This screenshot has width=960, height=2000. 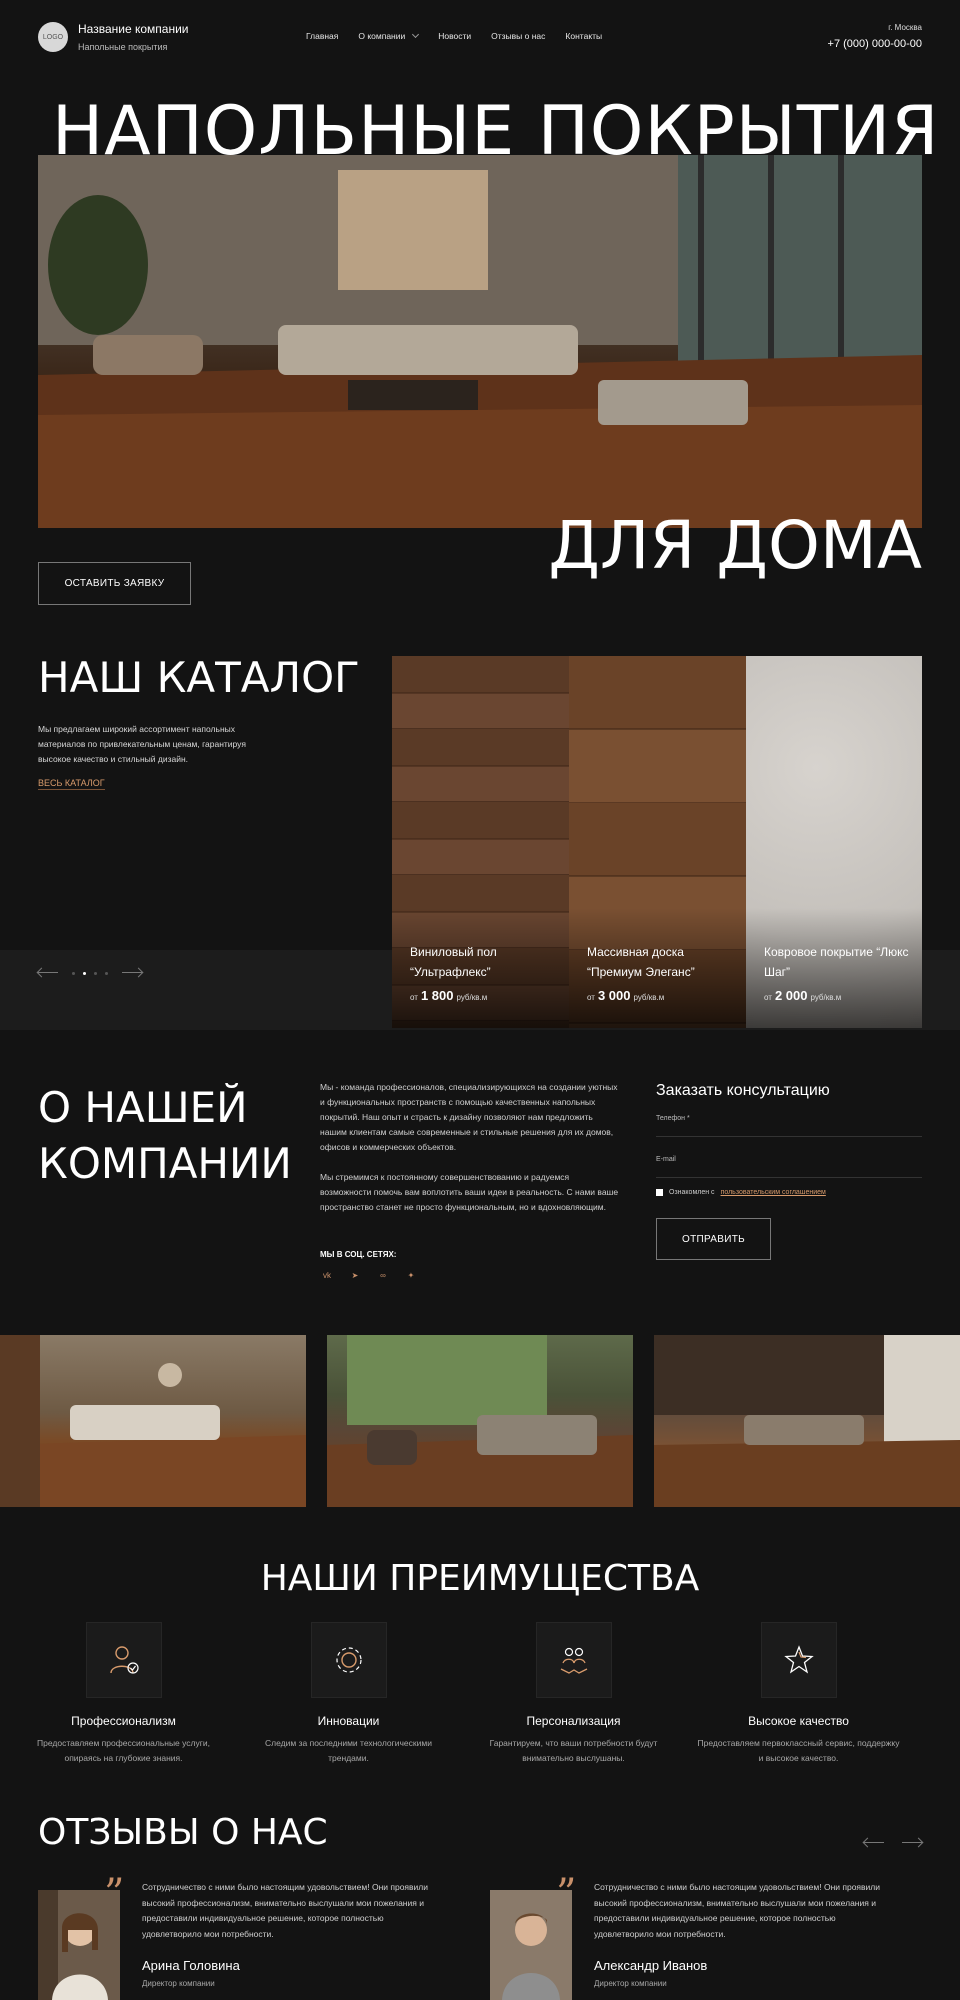 I want to click on card-title: Виниловый пол “Ультрафлекс”, so click(x=453, y=962).